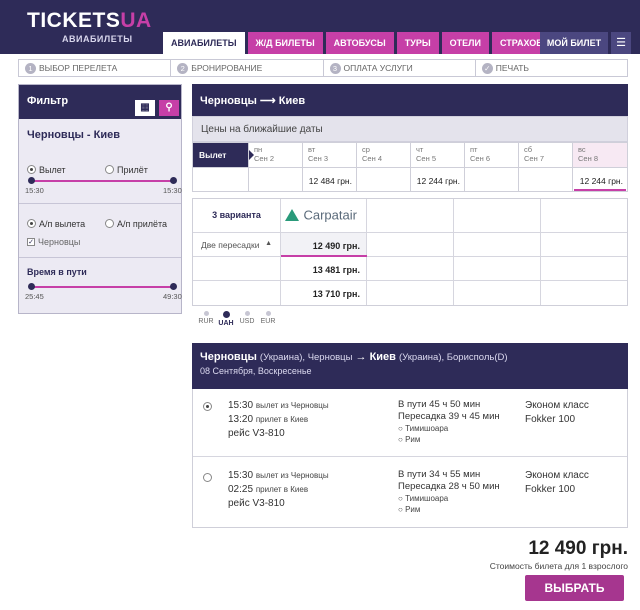 The height and width of the screenshot is (610, 640). What do you see at coordinates (574, 43) in the screenshot?
I see `my-ticket-button: МОЙ БИЛЕТ` at bounding box center [574, 43].